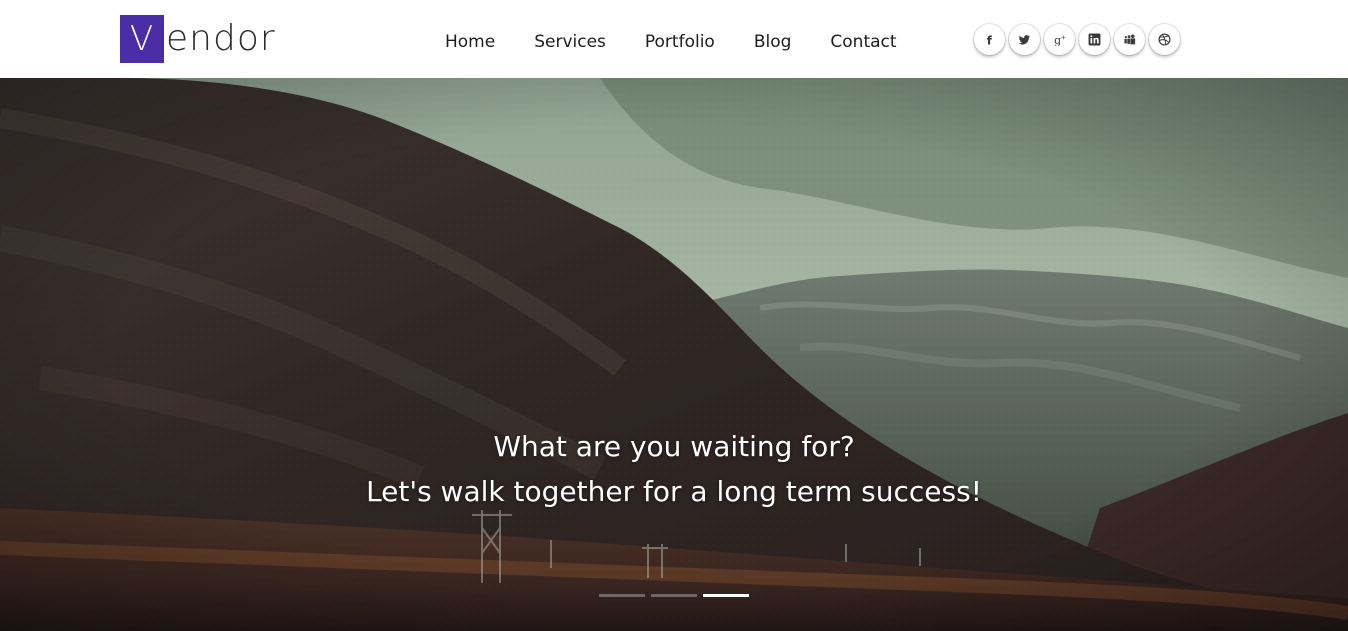 Image resolution: width=1348 pixels, height=631 pixels. What do you see at coordinates (1077, 39) in the screenshot?
I see `social-links: f g +` at bounding box center [1077, 39].